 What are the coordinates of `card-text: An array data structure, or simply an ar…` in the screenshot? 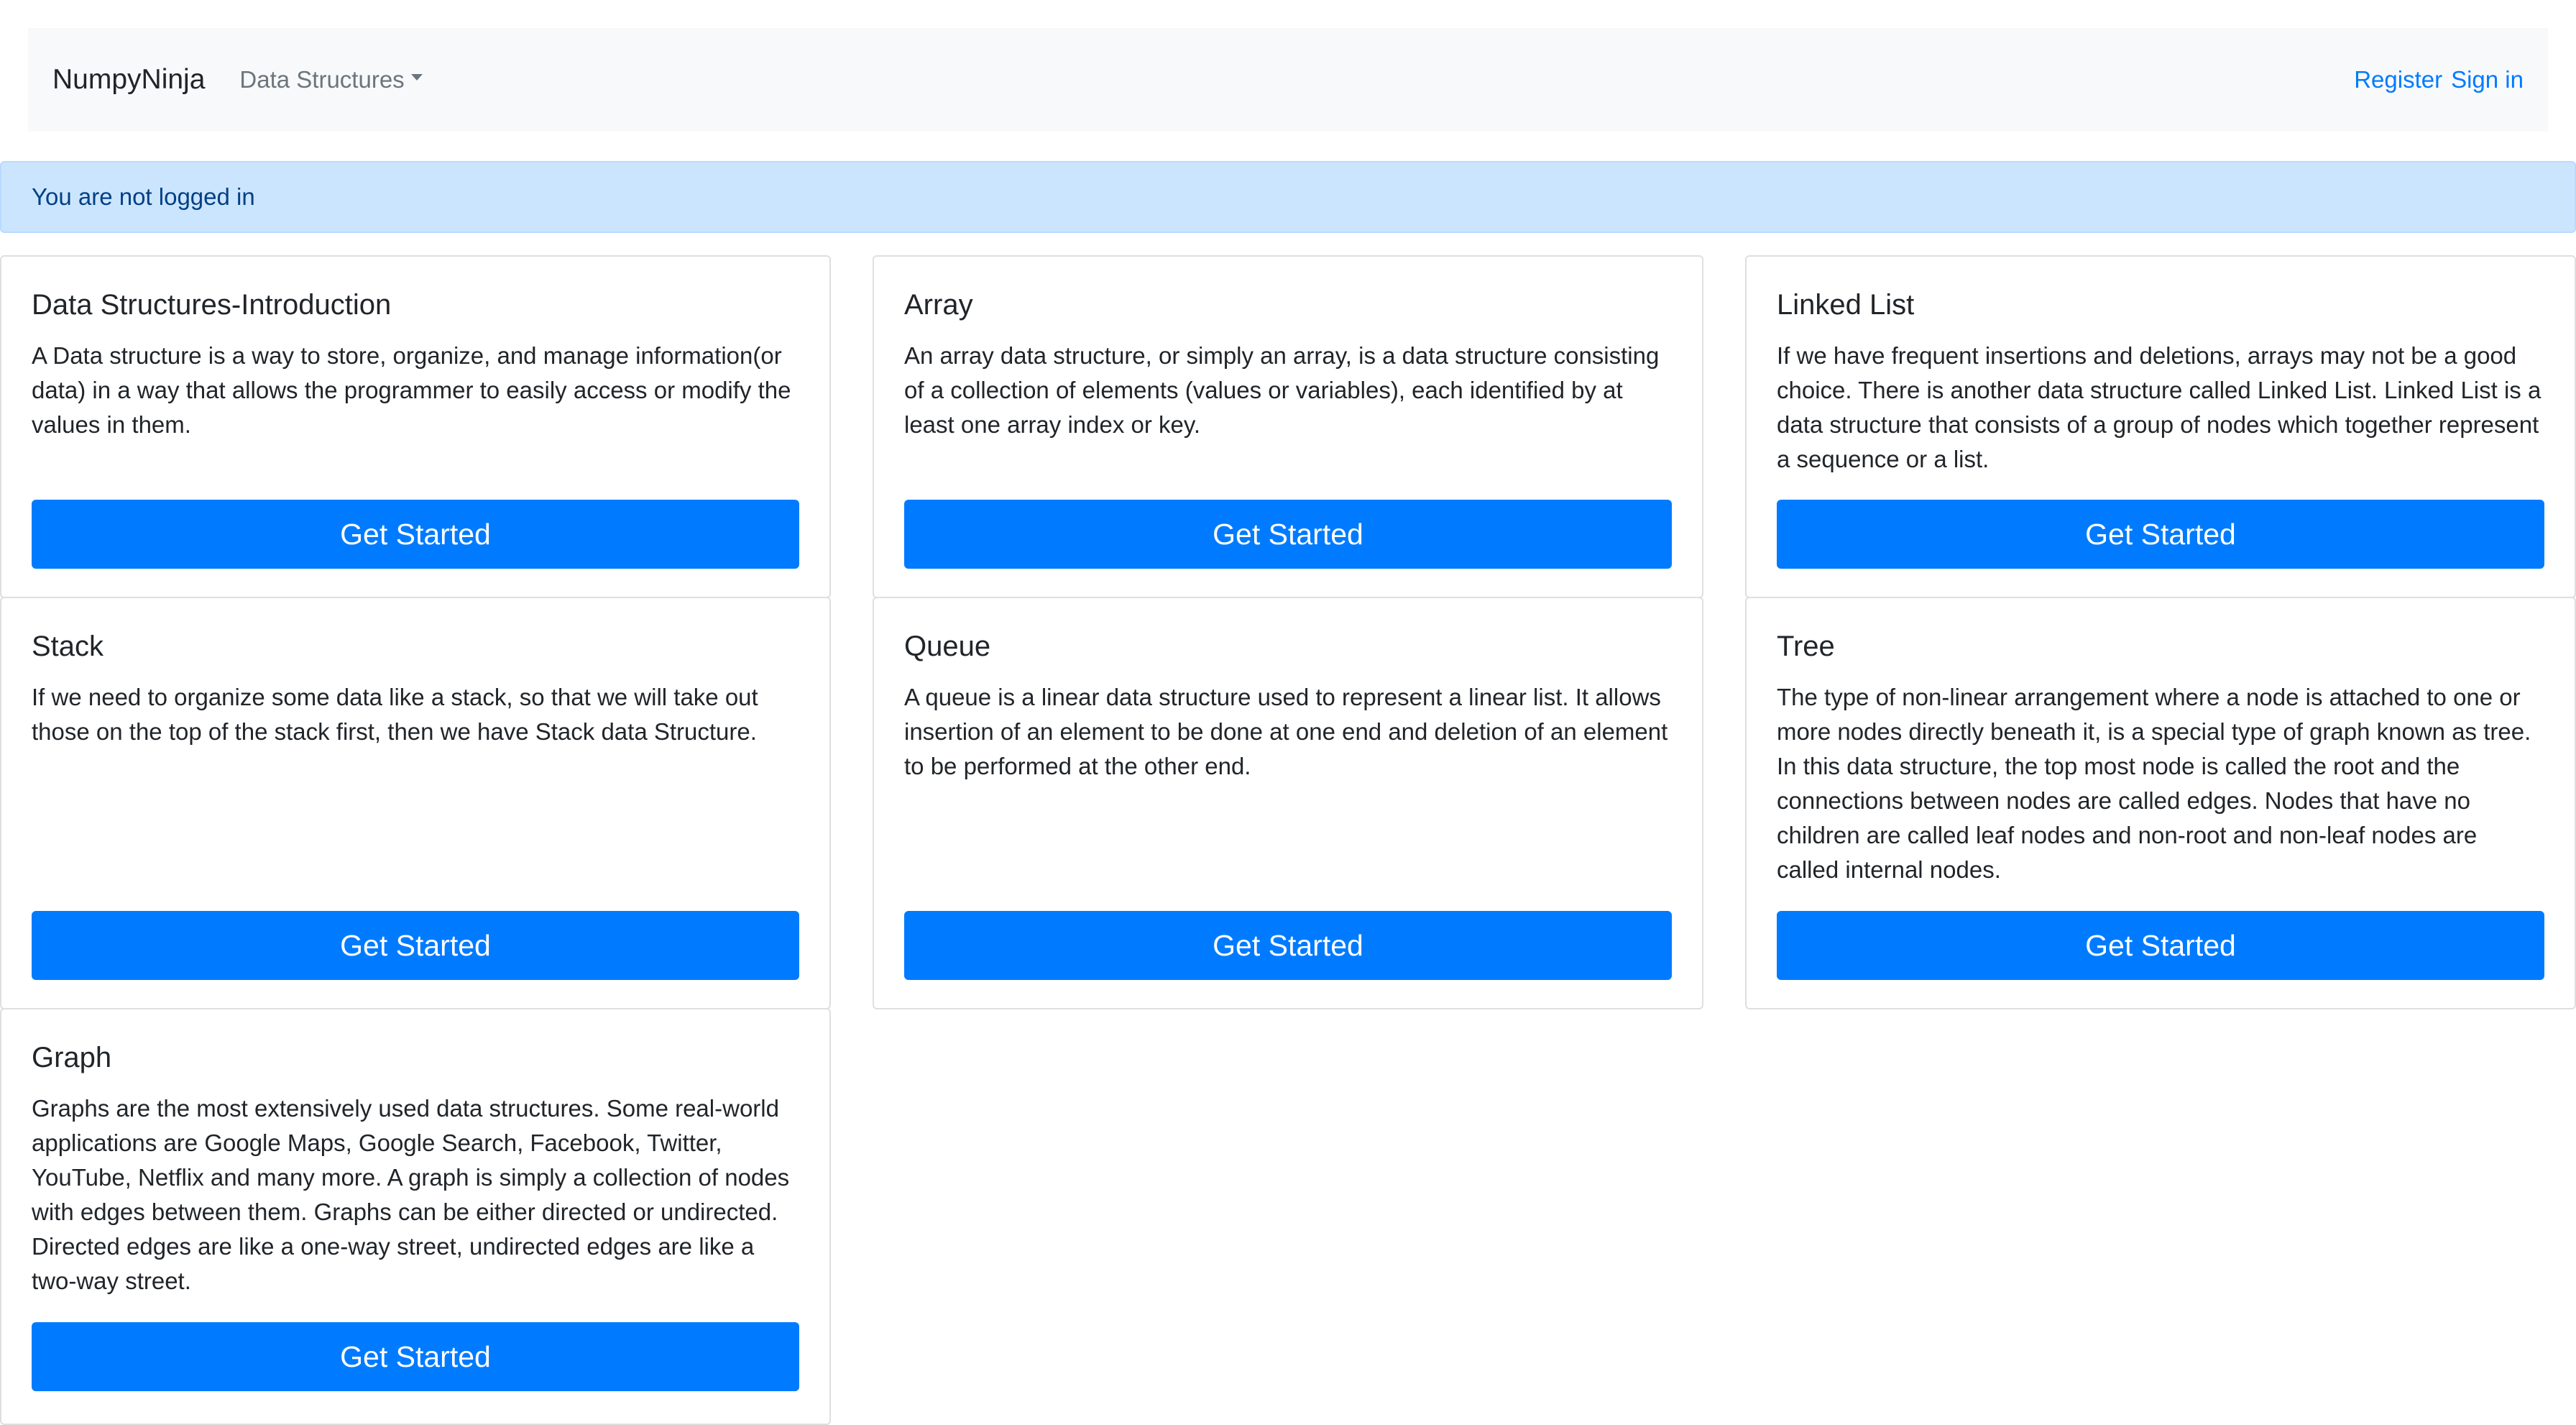 It's located at (1282, 390).